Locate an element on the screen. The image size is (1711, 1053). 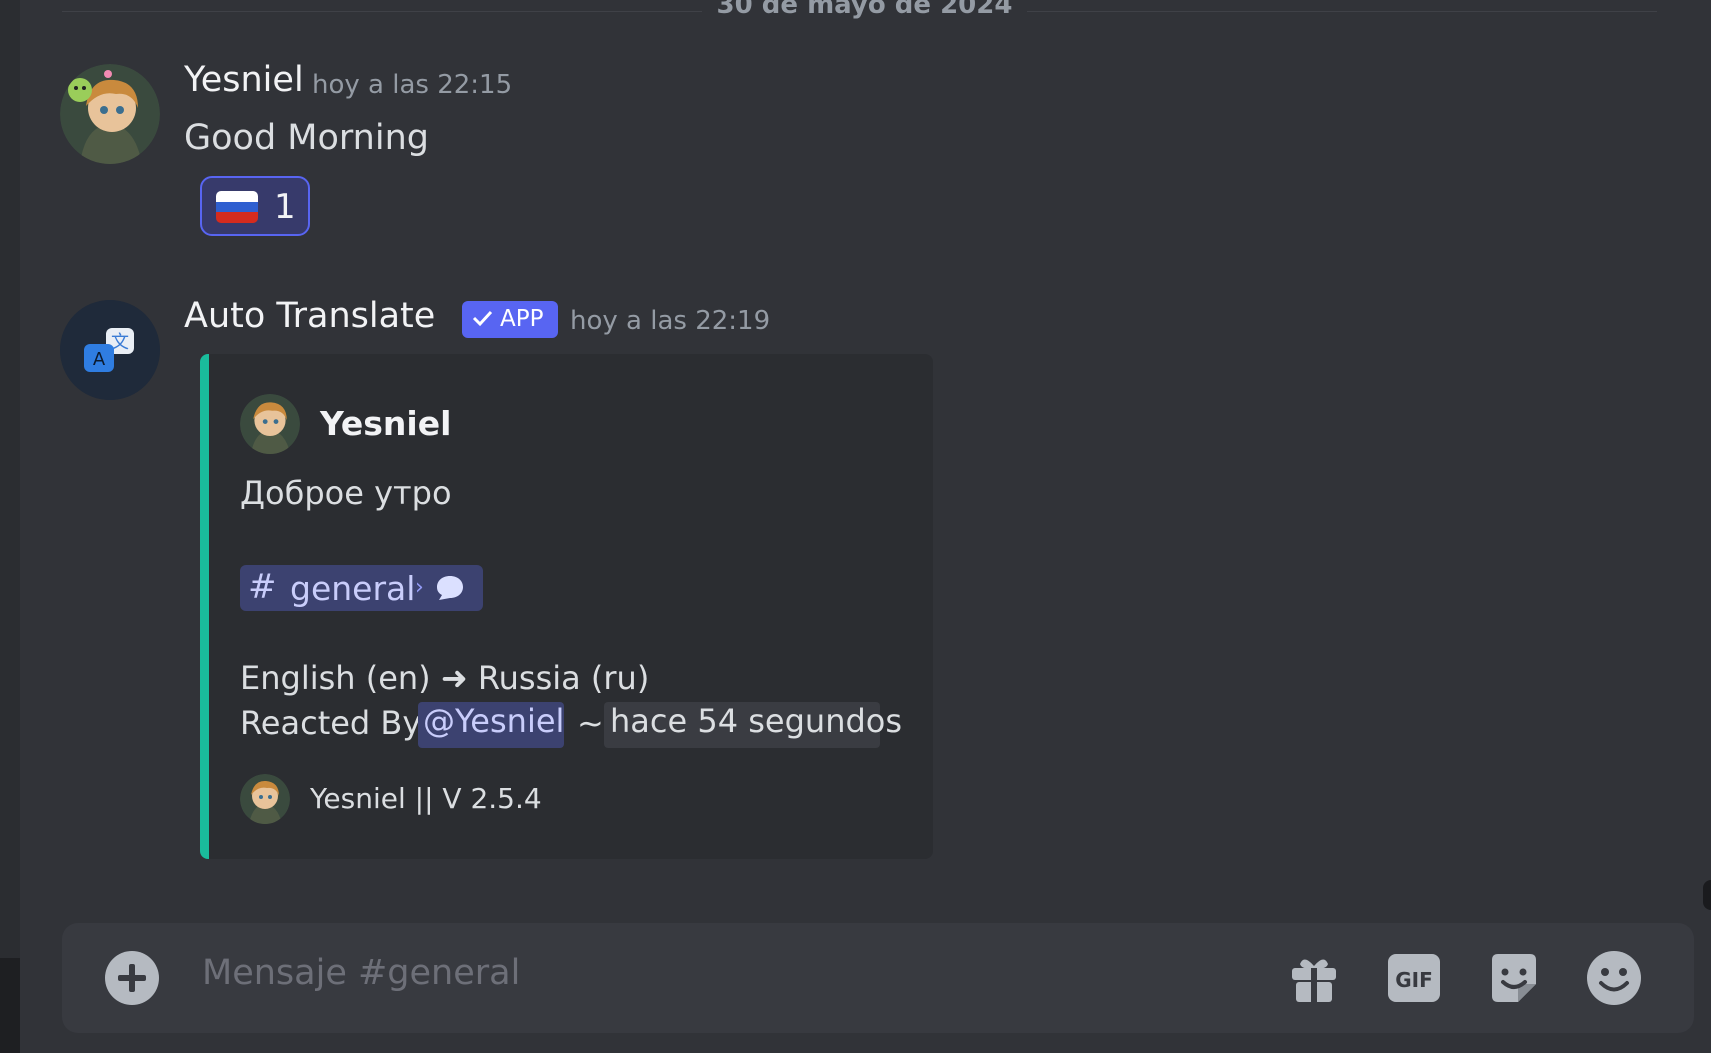
svg-text: GIF is located at coordinates (1414, 980).